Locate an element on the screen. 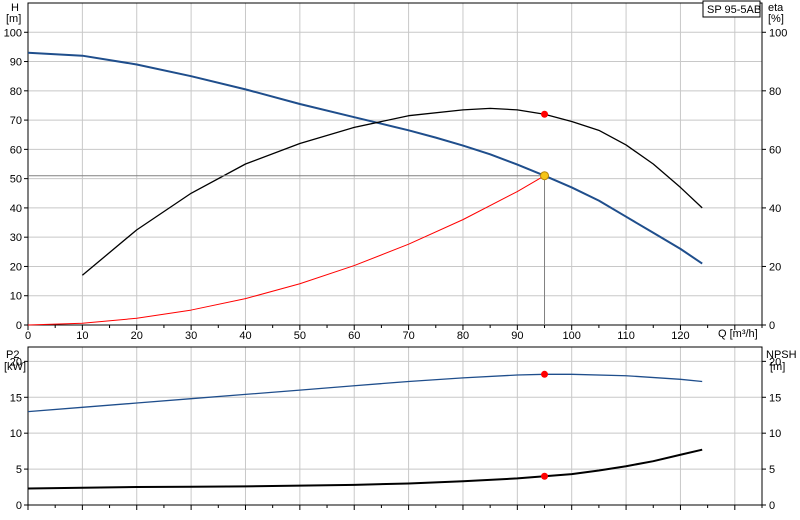  x-tick-label: 90 is located at coordinates (517, 336).